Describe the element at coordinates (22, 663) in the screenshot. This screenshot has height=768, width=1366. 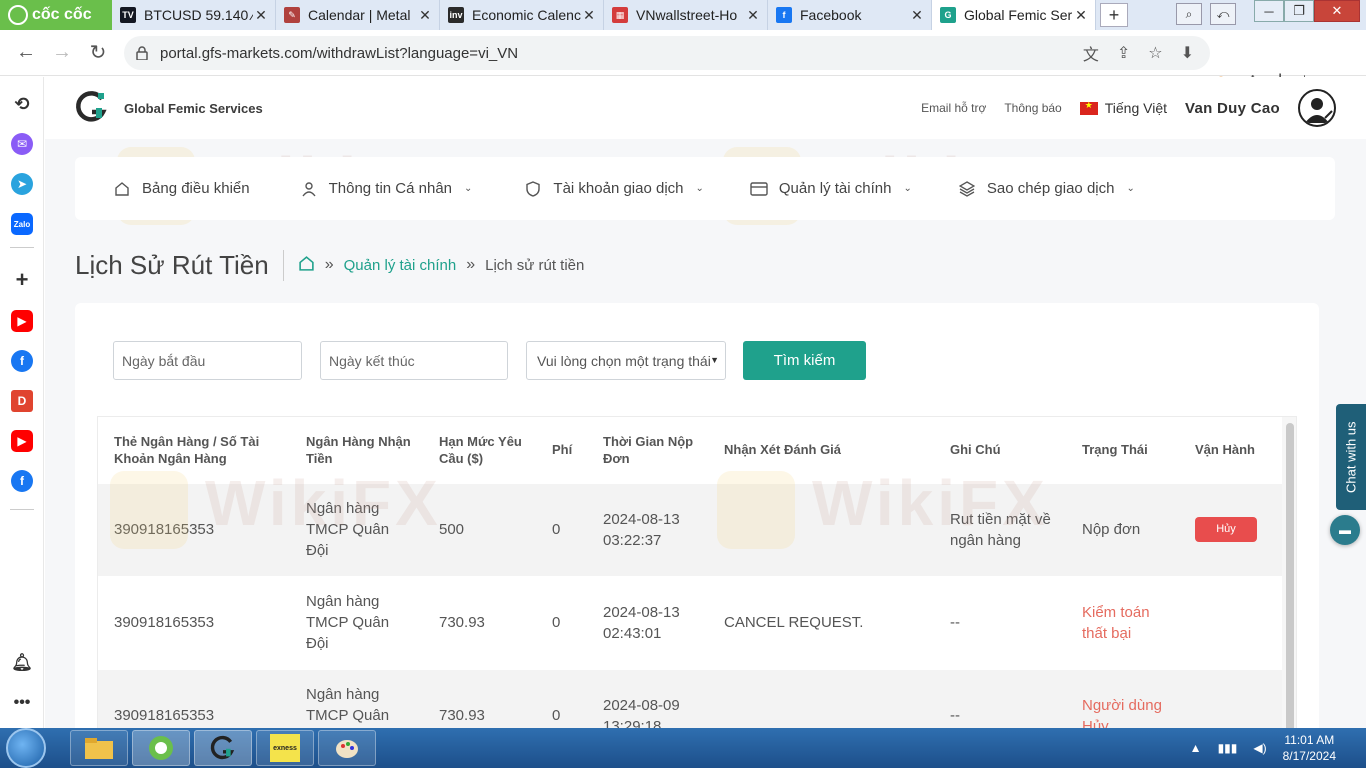
I see `bell-icon: 🔔︎` at that location.